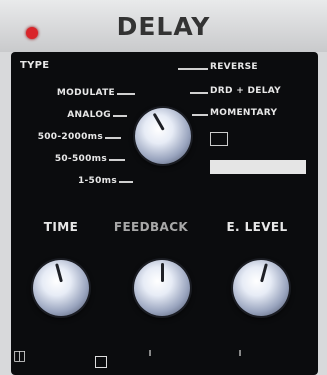 This screenshot has width=327, height=375. I want to click on panel-title: DELAY, so click(163, 26).